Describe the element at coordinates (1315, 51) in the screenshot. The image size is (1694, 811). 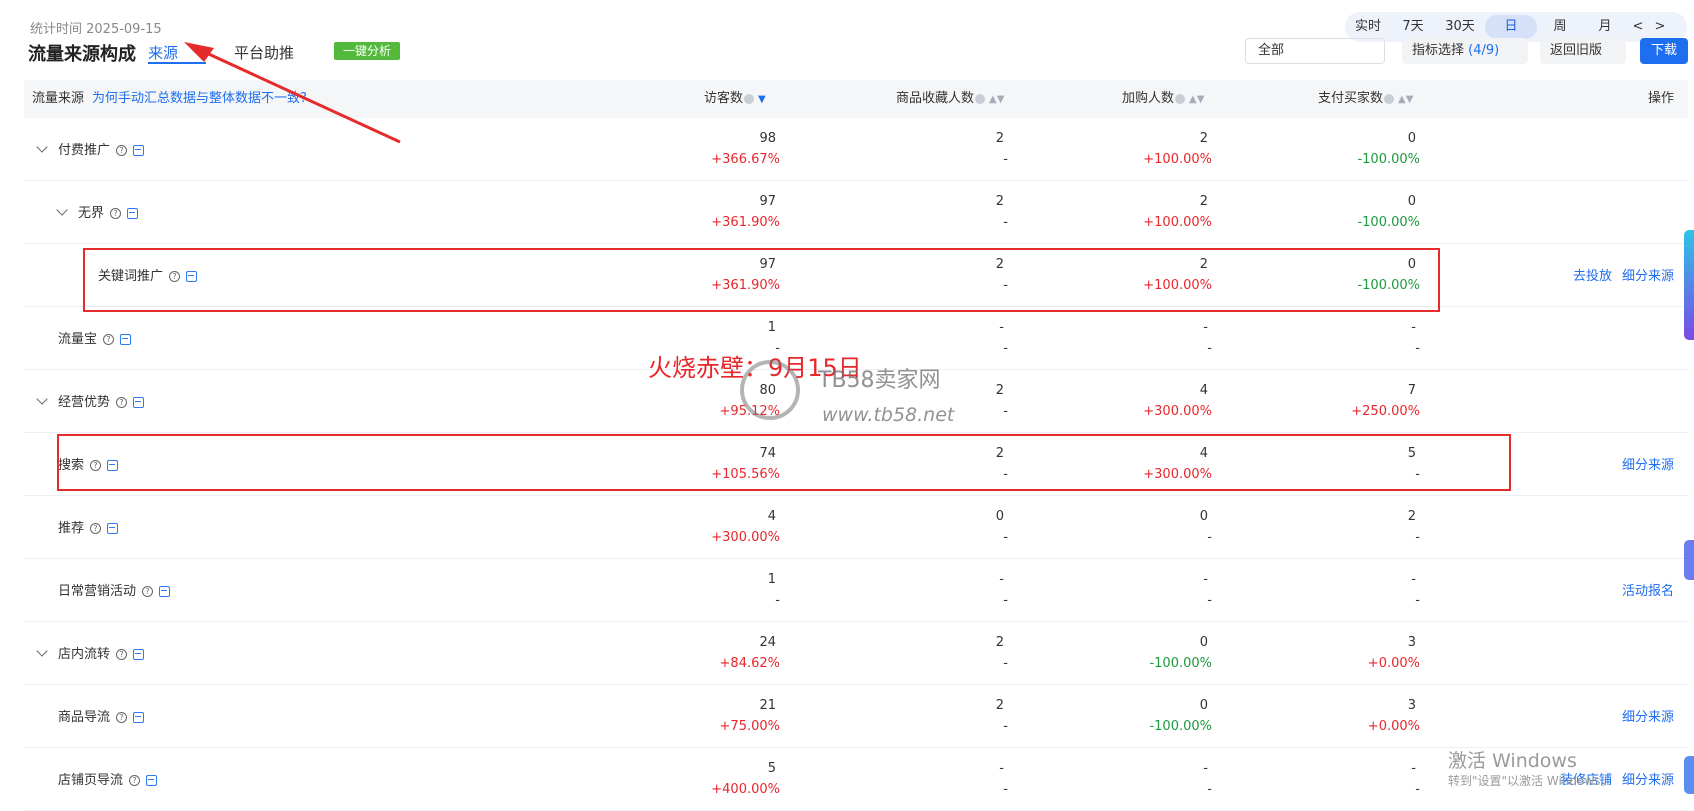
I see `filter-select: 全部` at that location.